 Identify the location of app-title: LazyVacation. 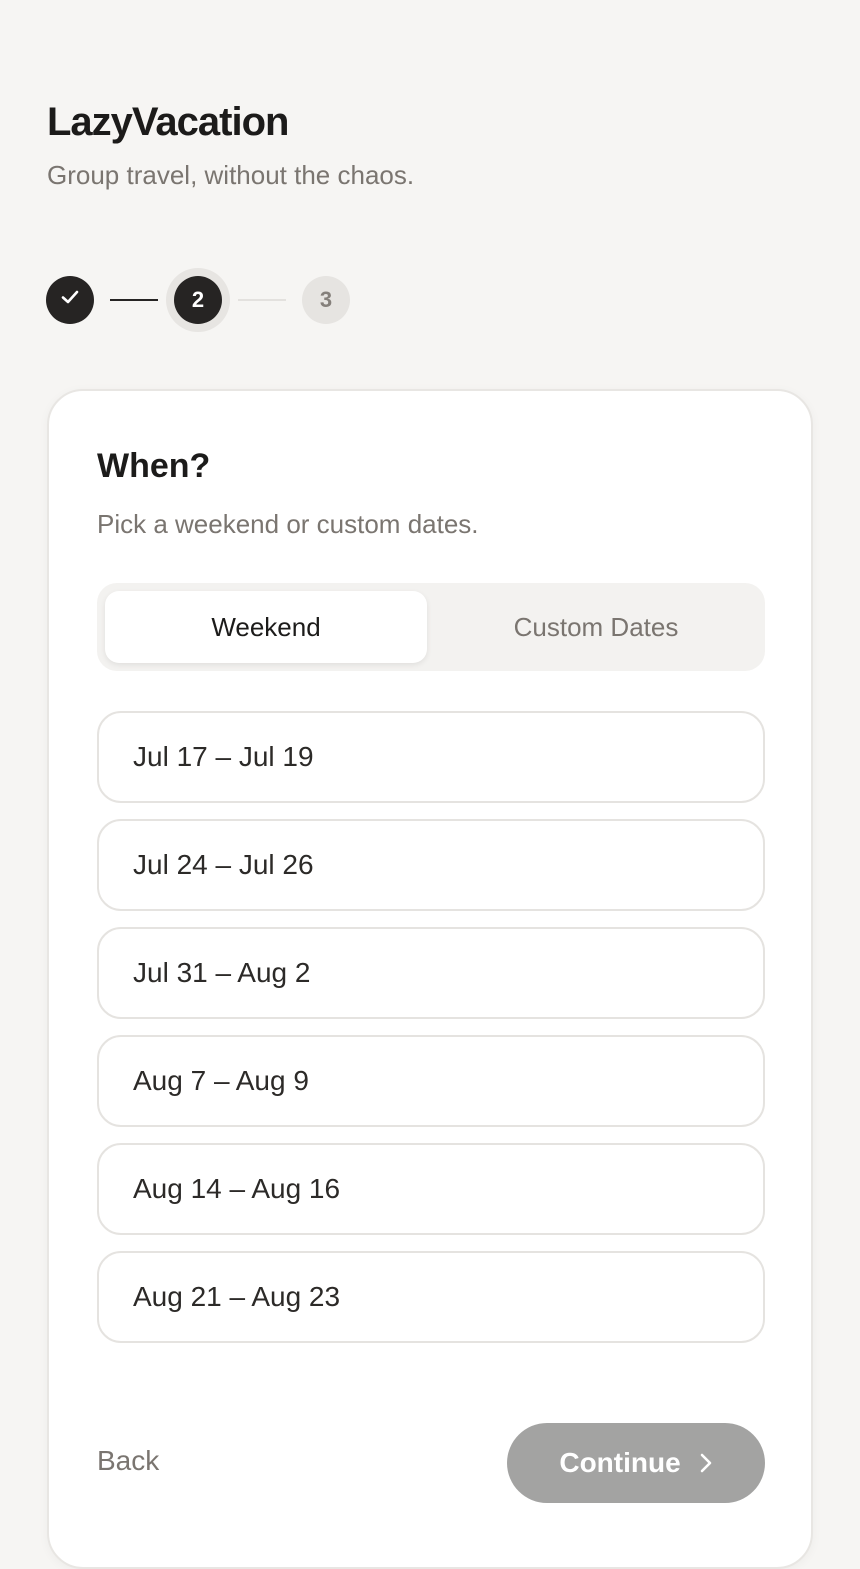
(168, 122).